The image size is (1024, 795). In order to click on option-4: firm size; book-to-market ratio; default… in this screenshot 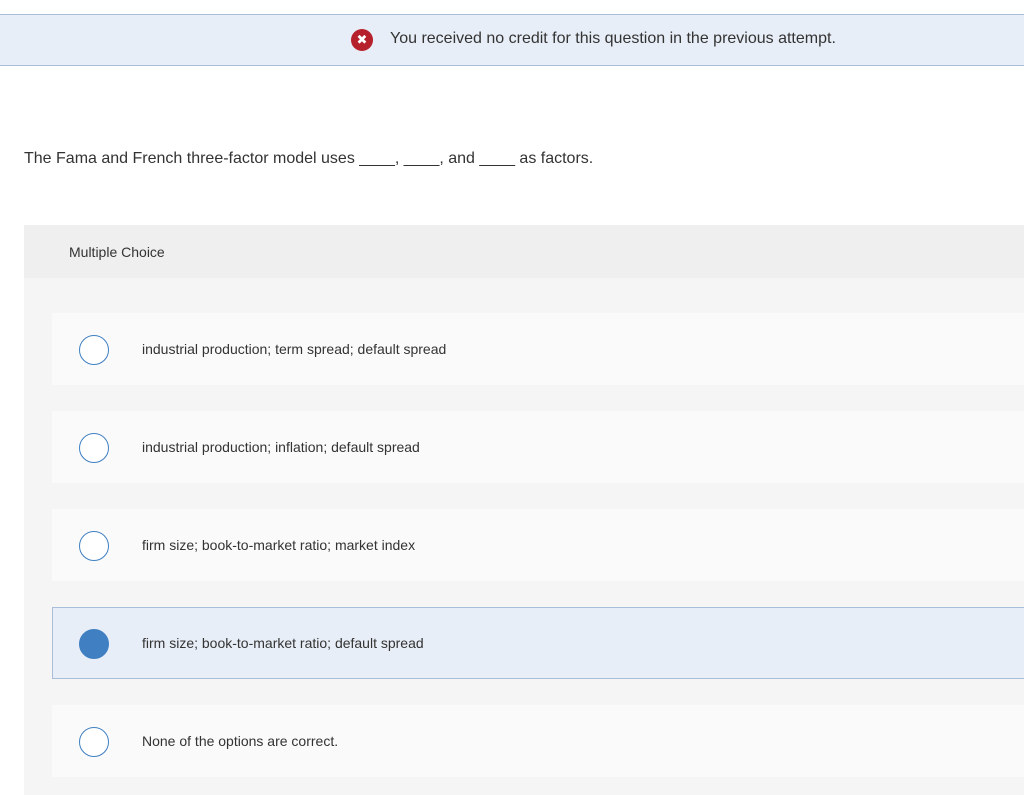, I will do `click(538, 643)`.